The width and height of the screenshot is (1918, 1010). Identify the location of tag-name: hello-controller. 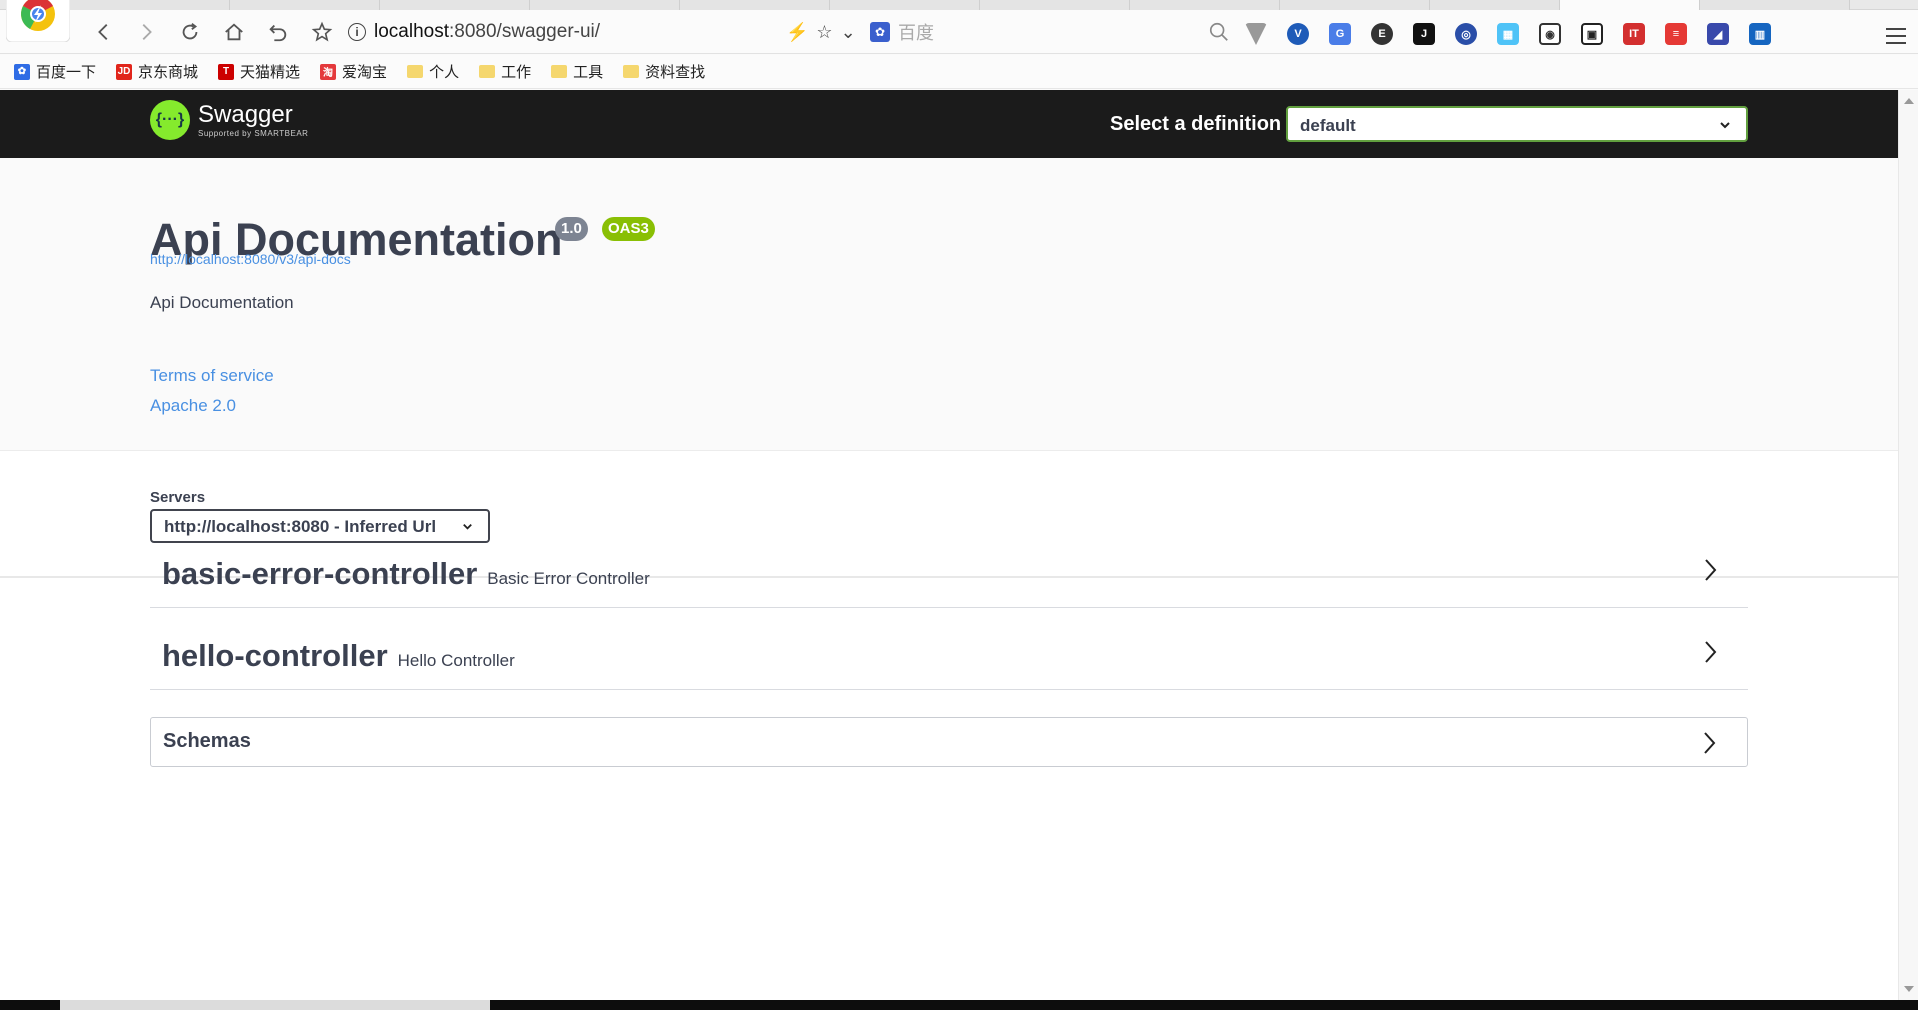
(275, 655).